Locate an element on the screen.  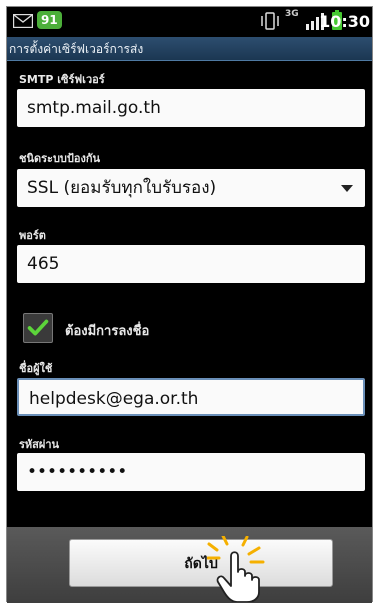
require-signin-row: ต้องมีการลงชื่อ is located at coordinates (117, 328).